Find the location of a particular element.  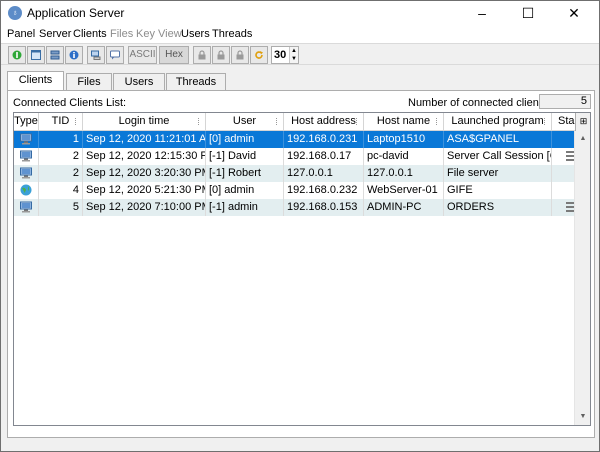

host-cell: 127.0.0.1 is located at coordinates (324, 173).